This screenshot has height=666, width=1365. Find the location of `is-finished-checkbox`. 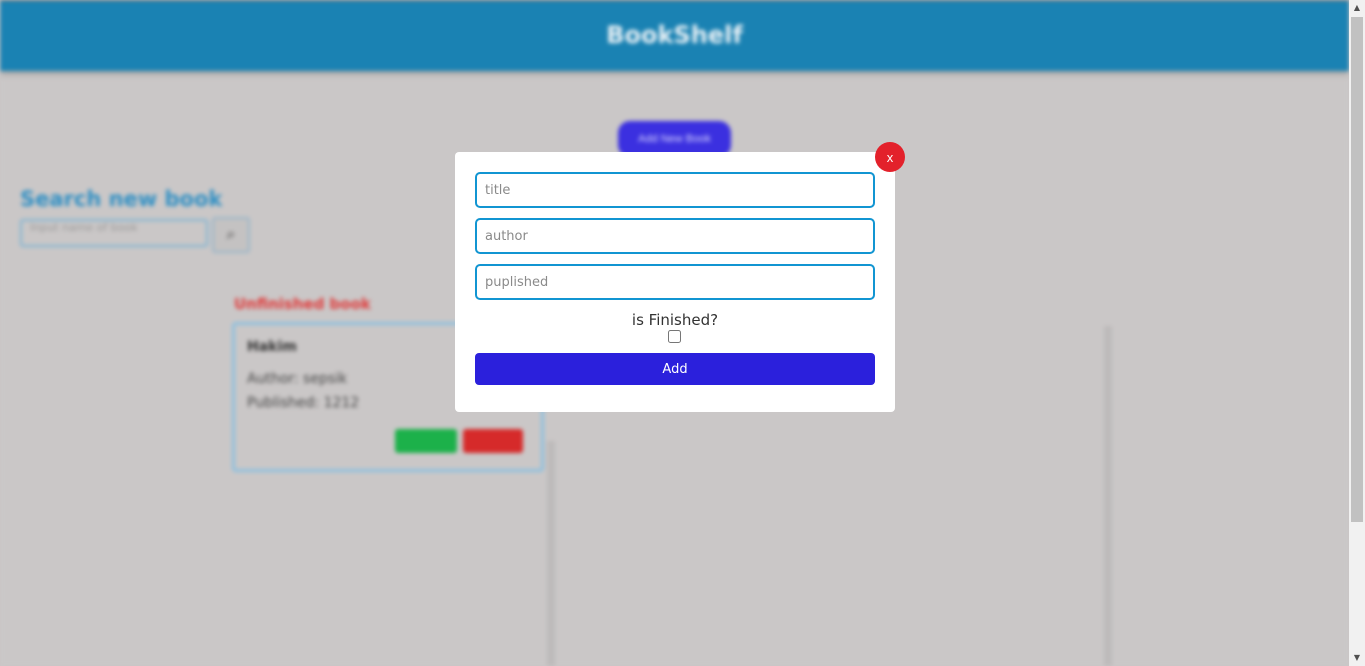

is-finished-checkbox is located at coordinates (674, 336).